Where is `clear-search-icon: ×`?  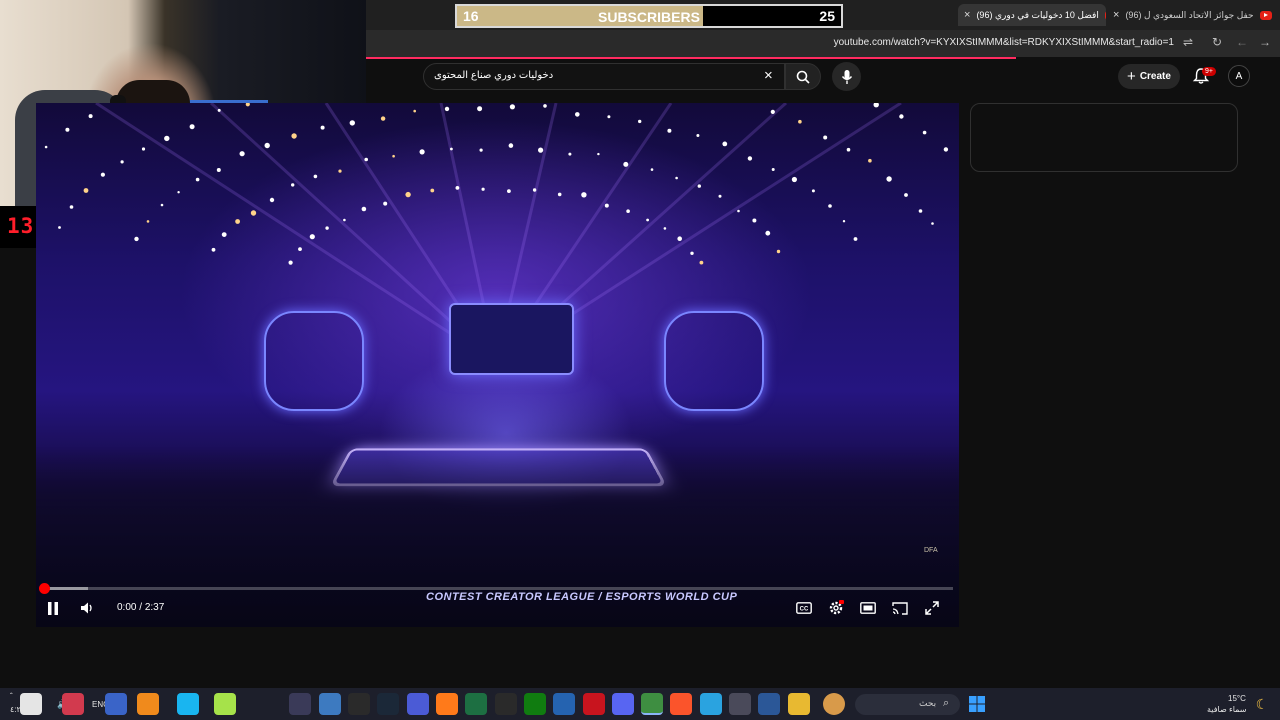
clear-search-icon: × is located at coordinates (768, 75).